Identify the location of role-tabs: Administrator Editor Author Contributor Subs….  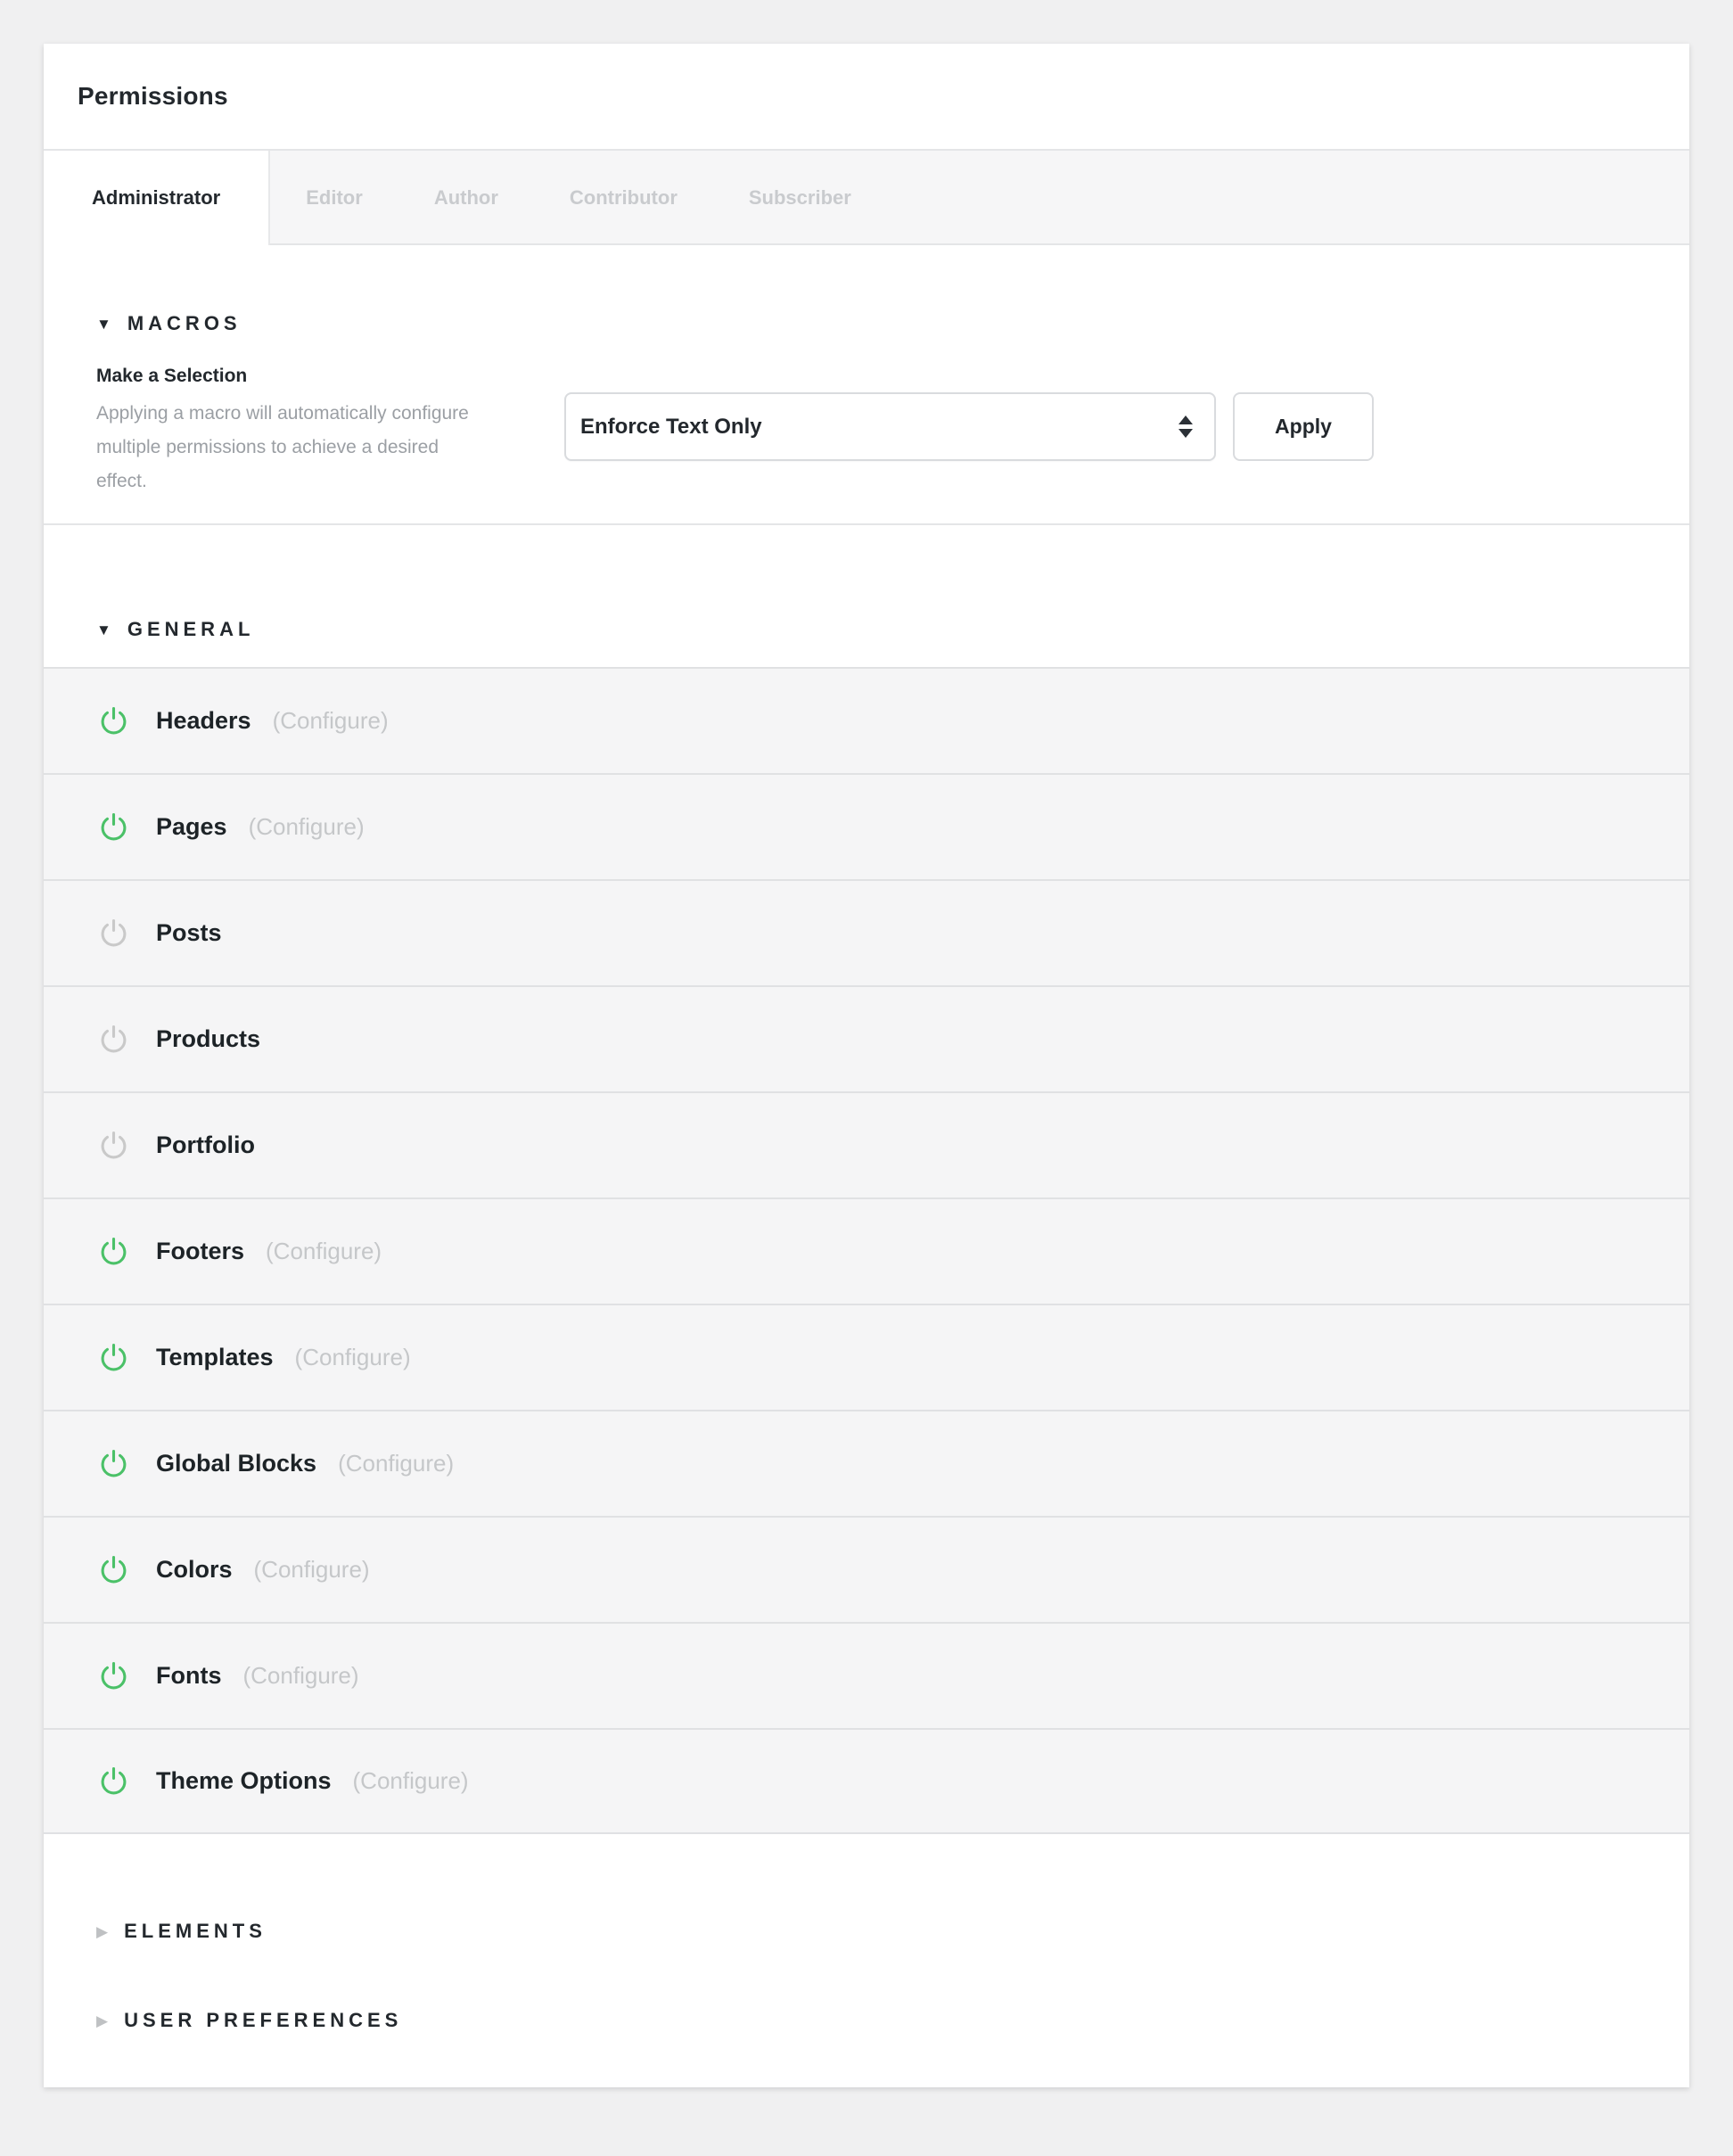
(866, 198).